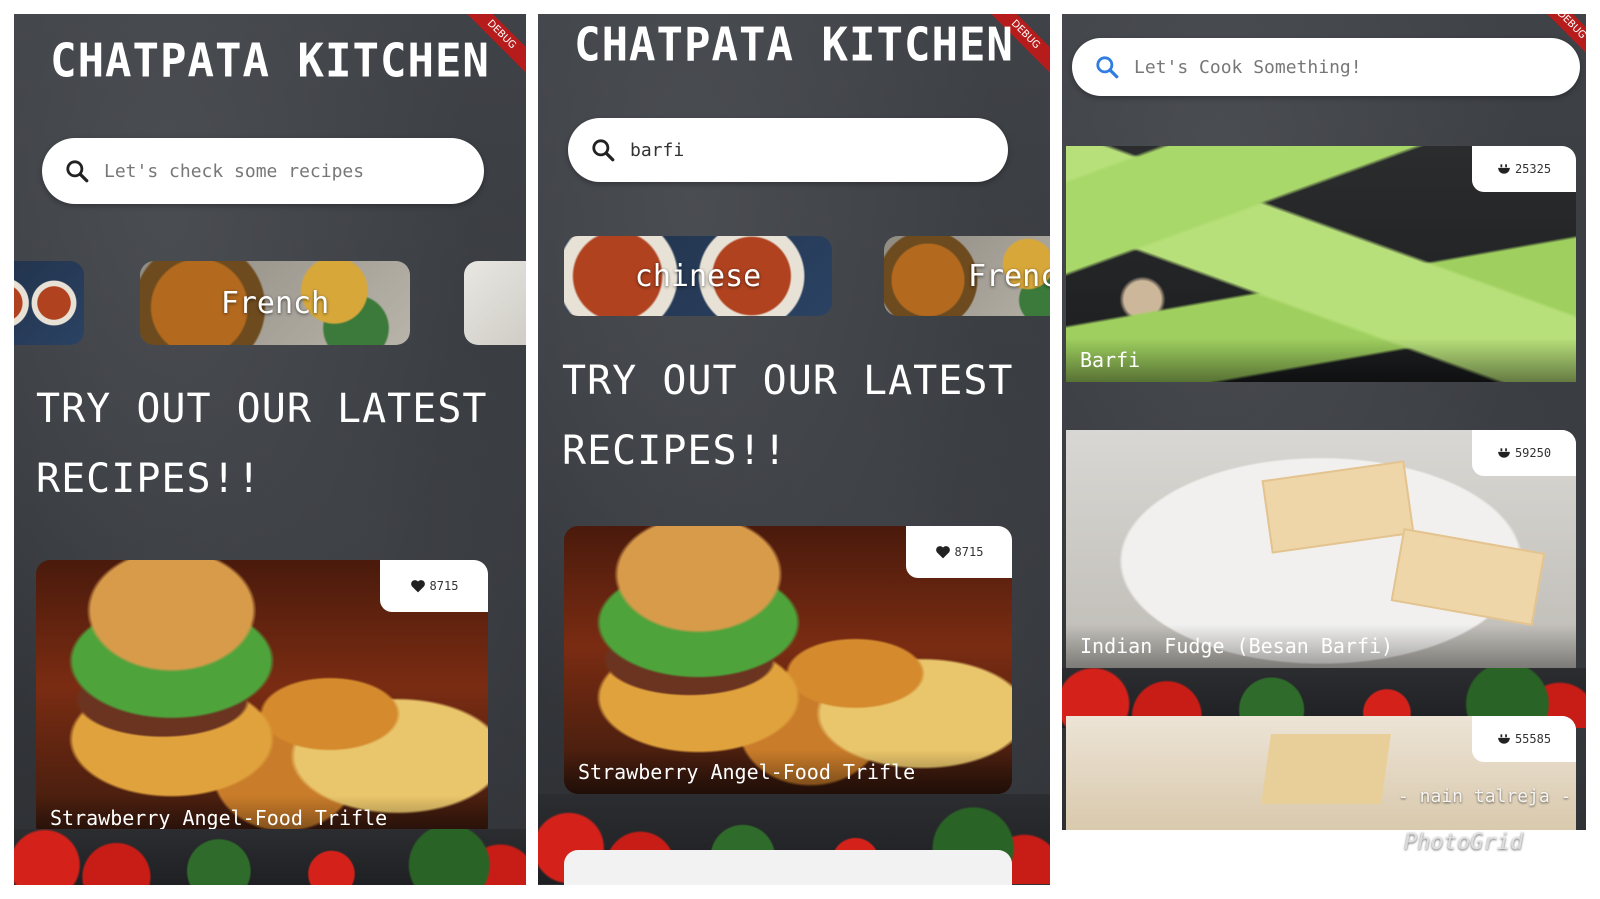 This screenshot has height=899, width=1600. What do you see at coordinates (1533, 453) in the screenshot?
I see `result-count: 59250` at bounding box center [1533, 453].